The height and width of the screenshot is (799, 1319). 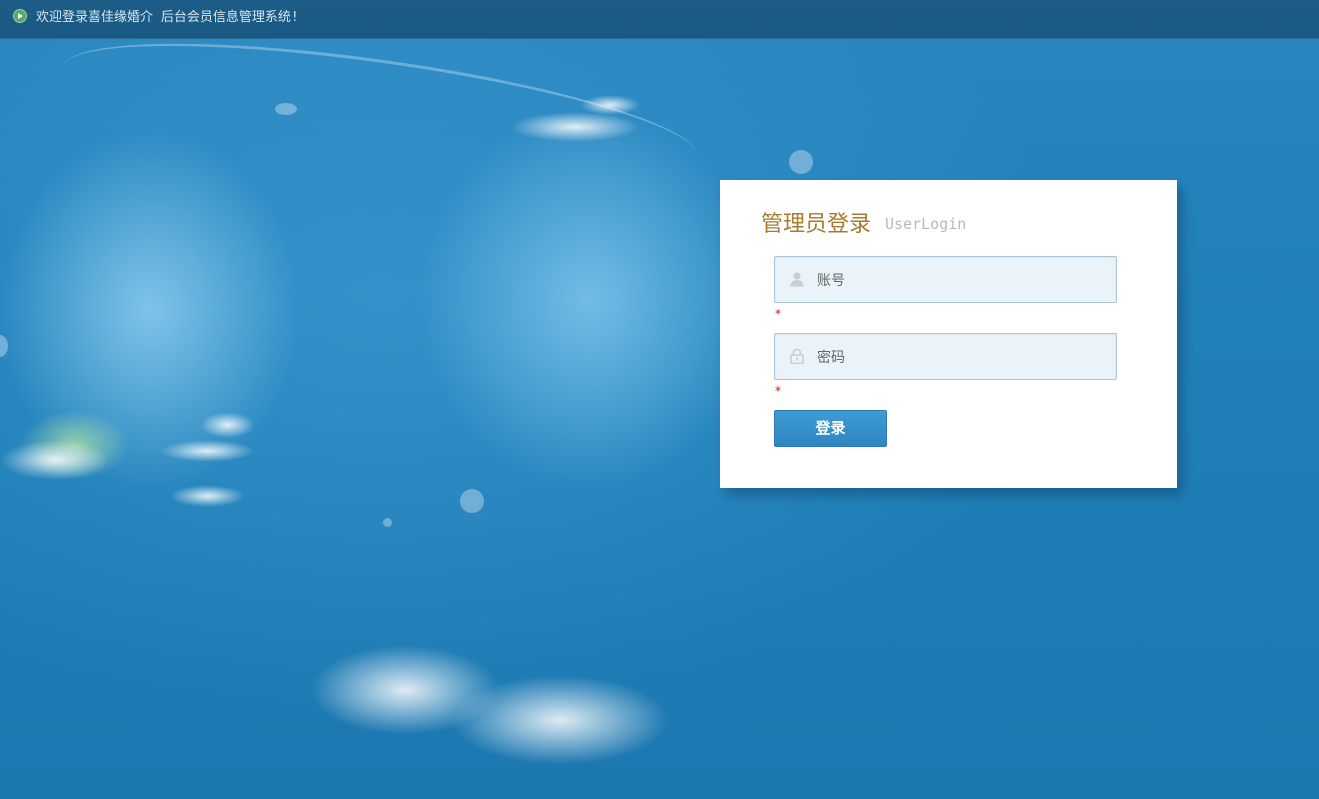 I want to click on username-required-mark: *, so click(x=778, y=314).